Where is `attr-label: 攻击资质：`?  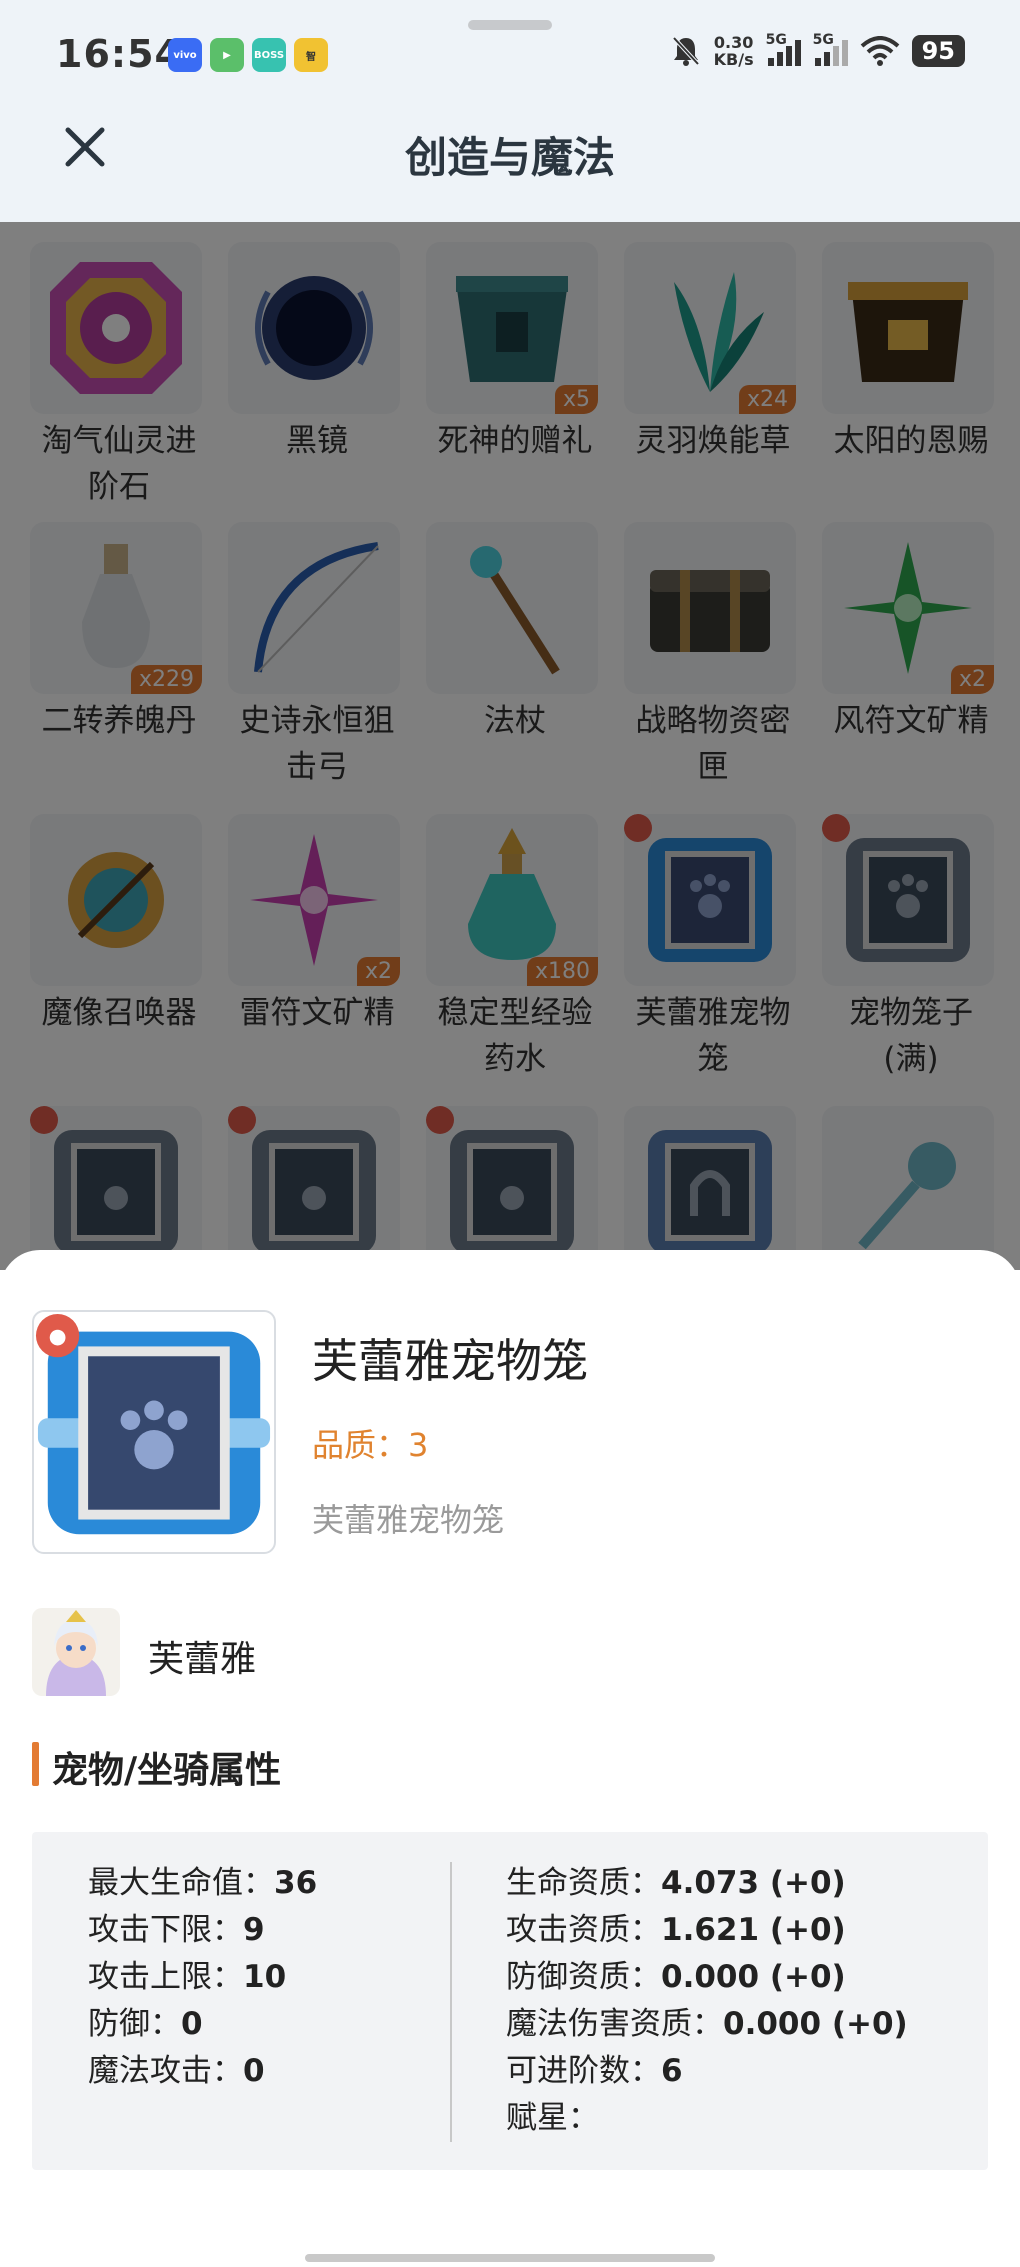
attr-label: 攻击资质： is located at coordinates (583, 1930).